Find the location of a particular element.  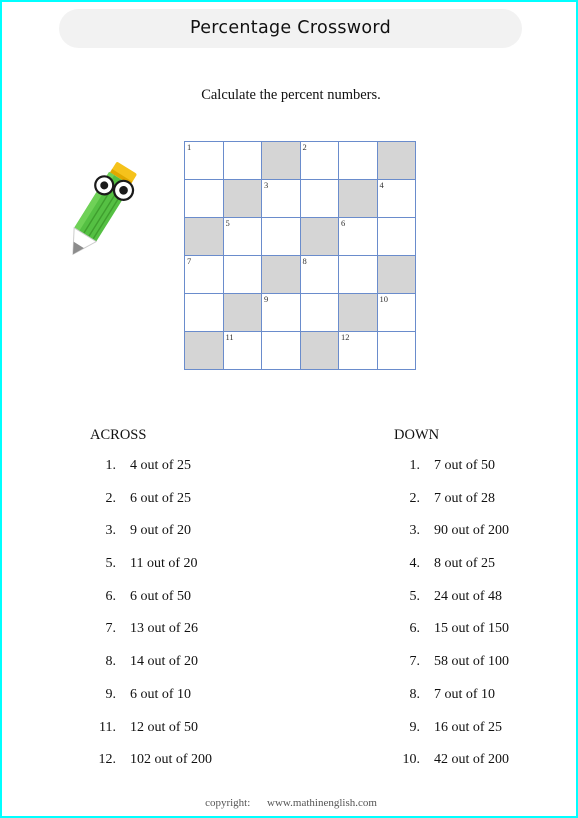

clue-item: 2. 6 out of 25 is located at coordinates (205, 507).